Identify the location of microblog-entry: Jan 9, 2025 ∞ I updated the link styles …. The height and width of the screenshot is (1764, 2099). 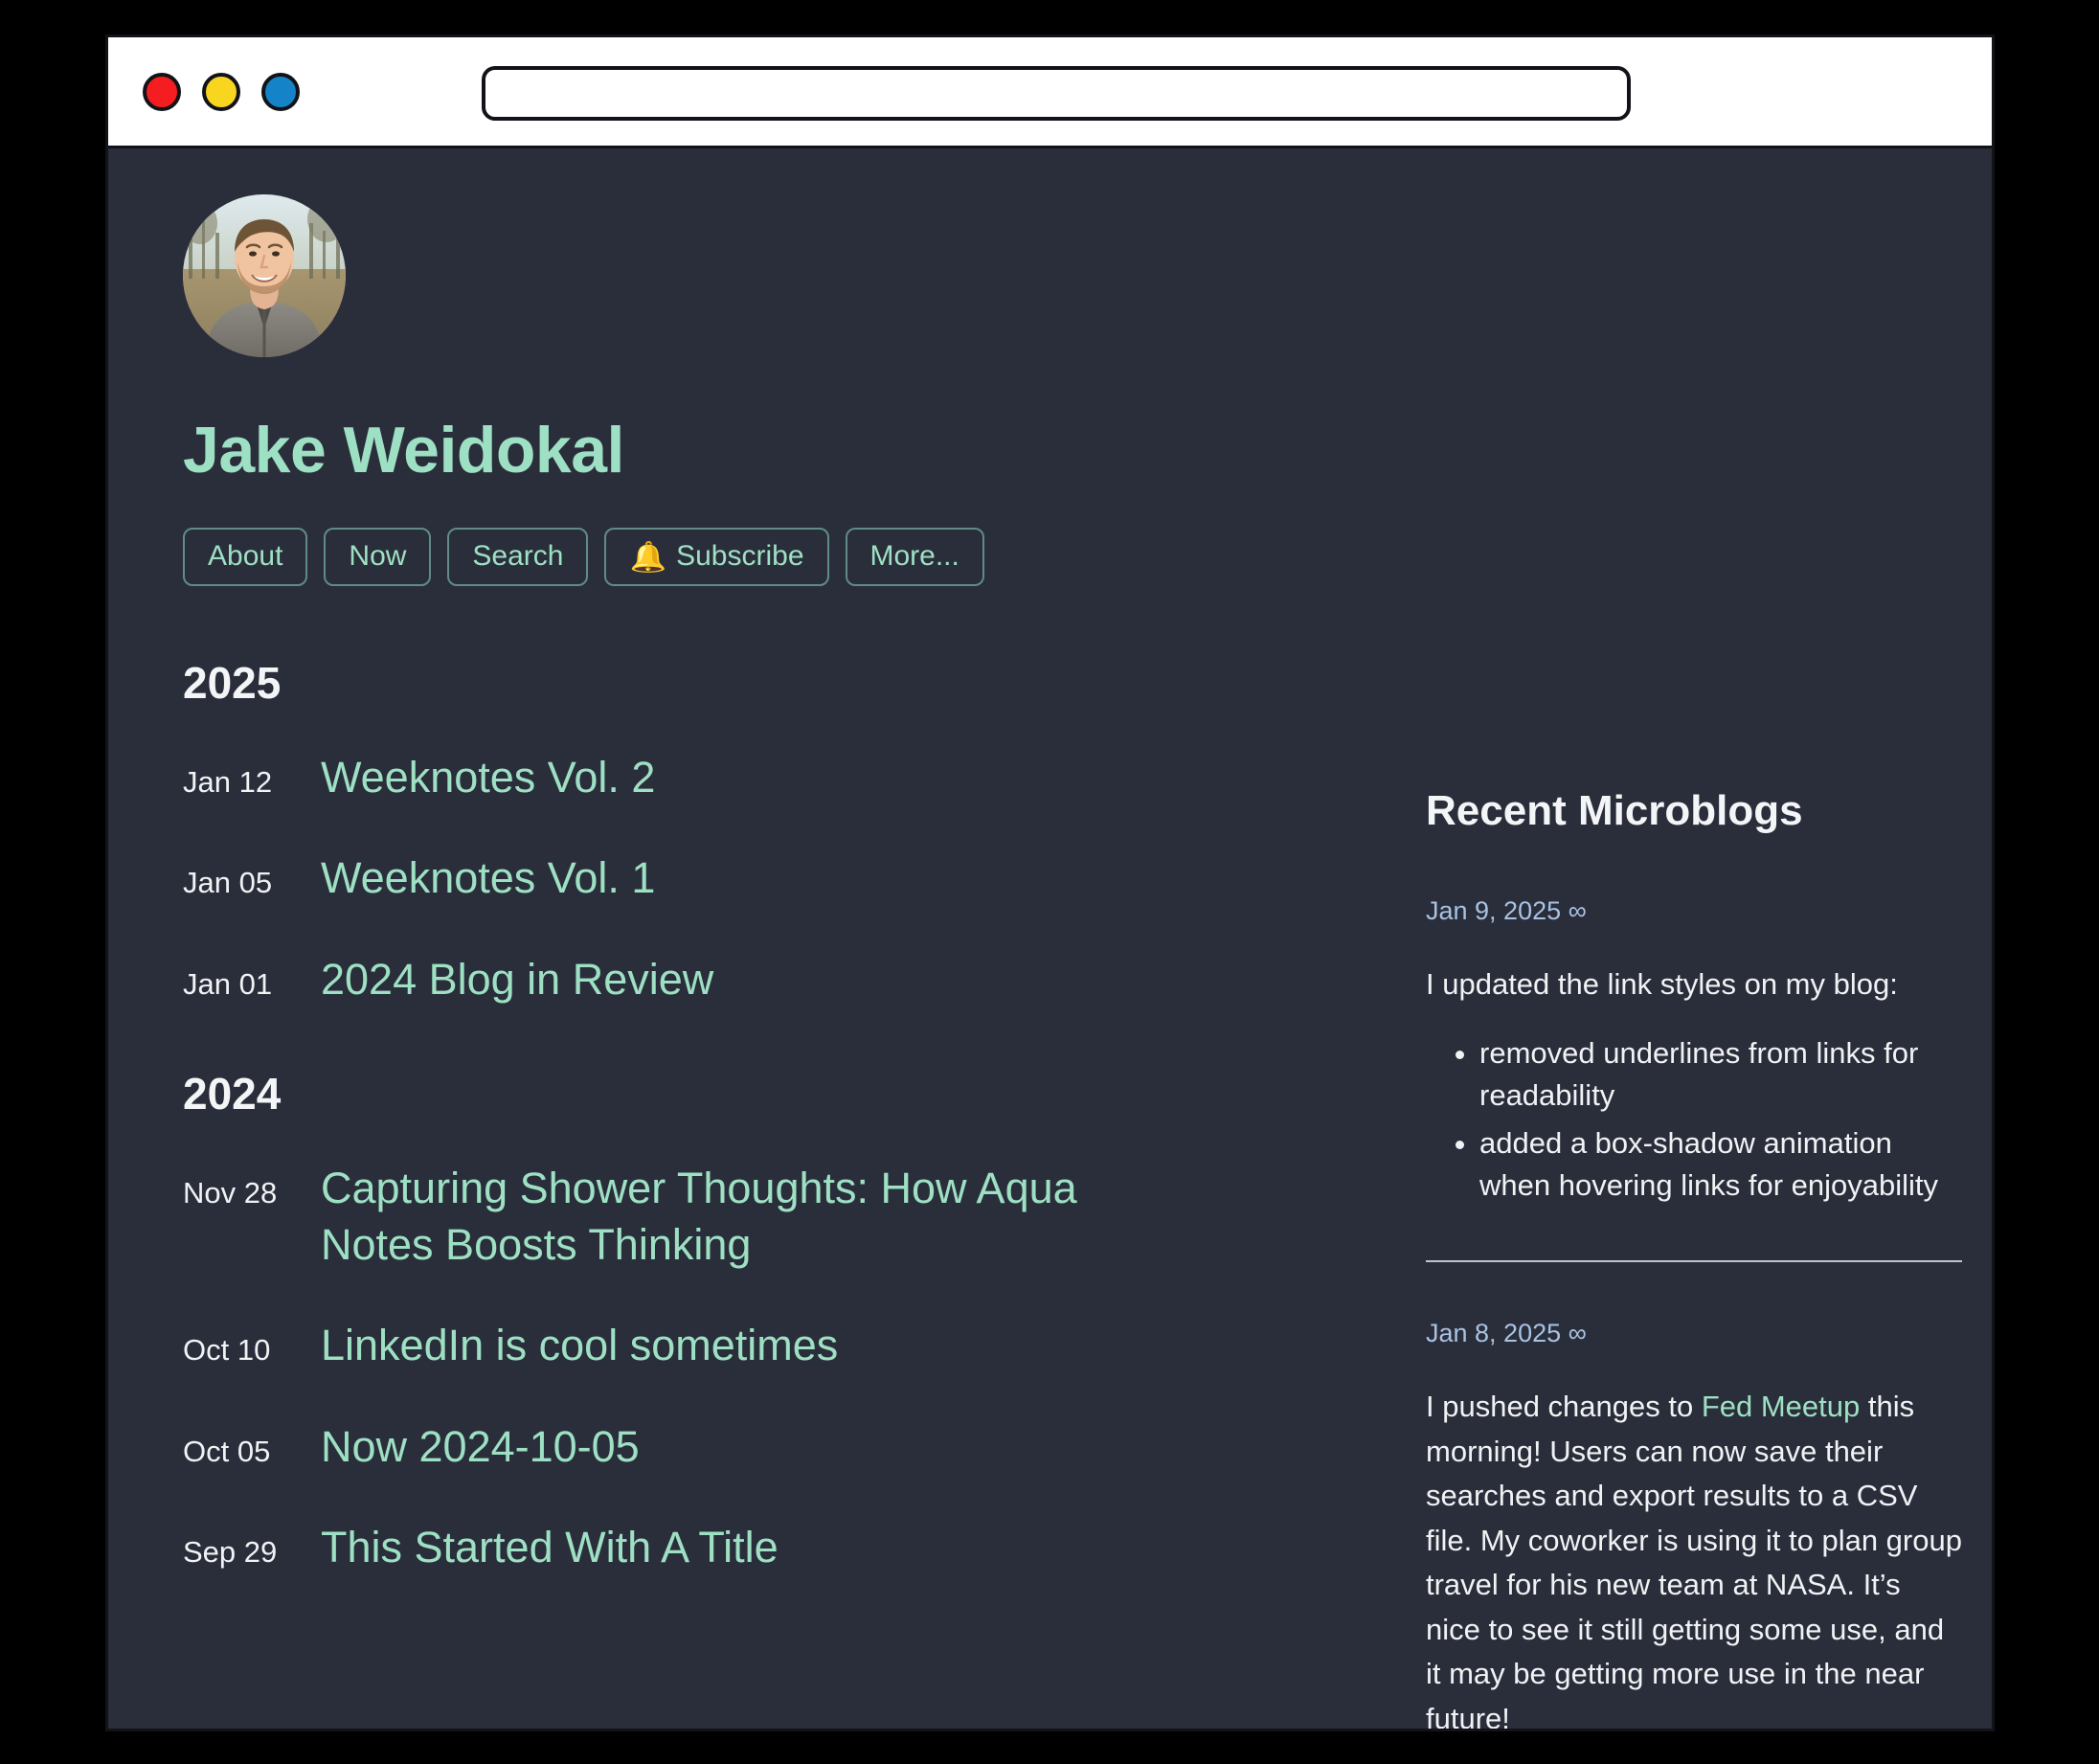
(1694, 1078).